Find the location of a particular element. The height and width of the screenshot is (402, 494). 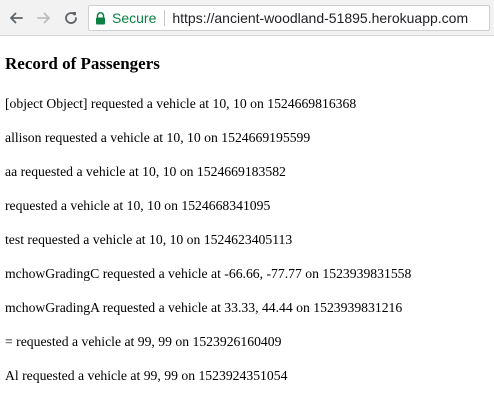

address-divider is located at coordinates (165, 18).